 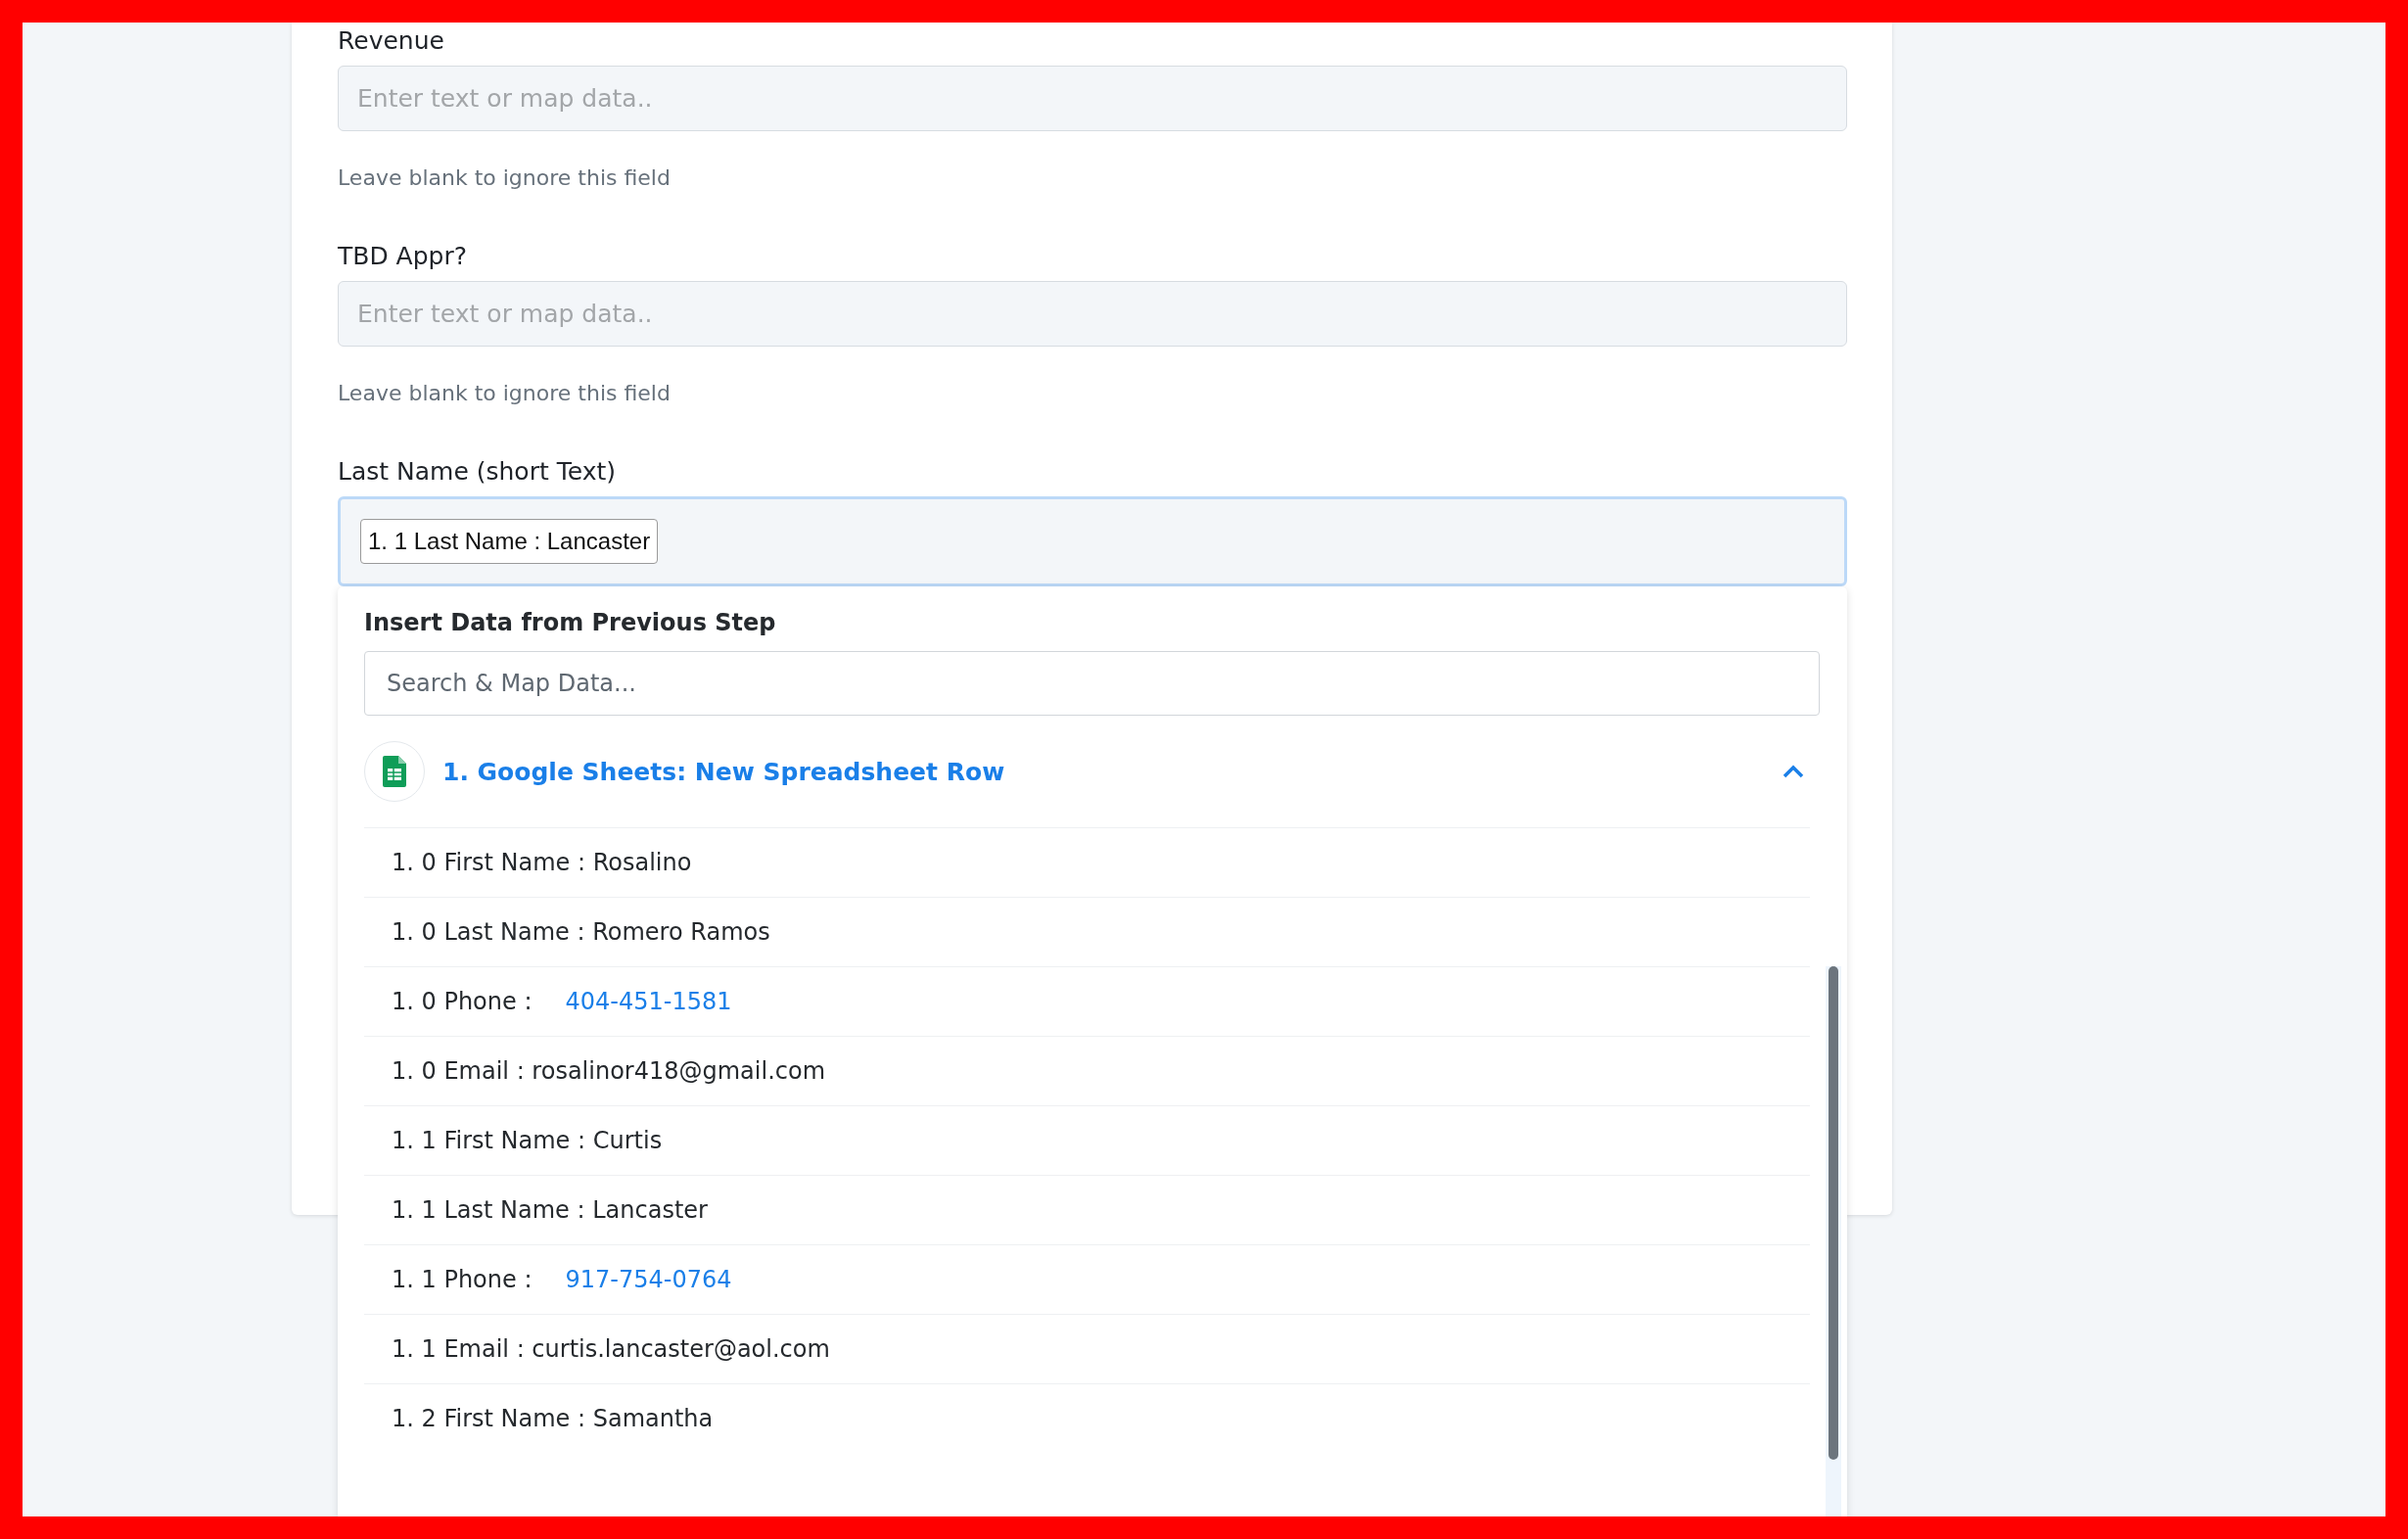 What do you see at coordinates (477, 472) in the screenshot?
I see `field-label: Last Name (short Text)` at bounding box center [477, 472].